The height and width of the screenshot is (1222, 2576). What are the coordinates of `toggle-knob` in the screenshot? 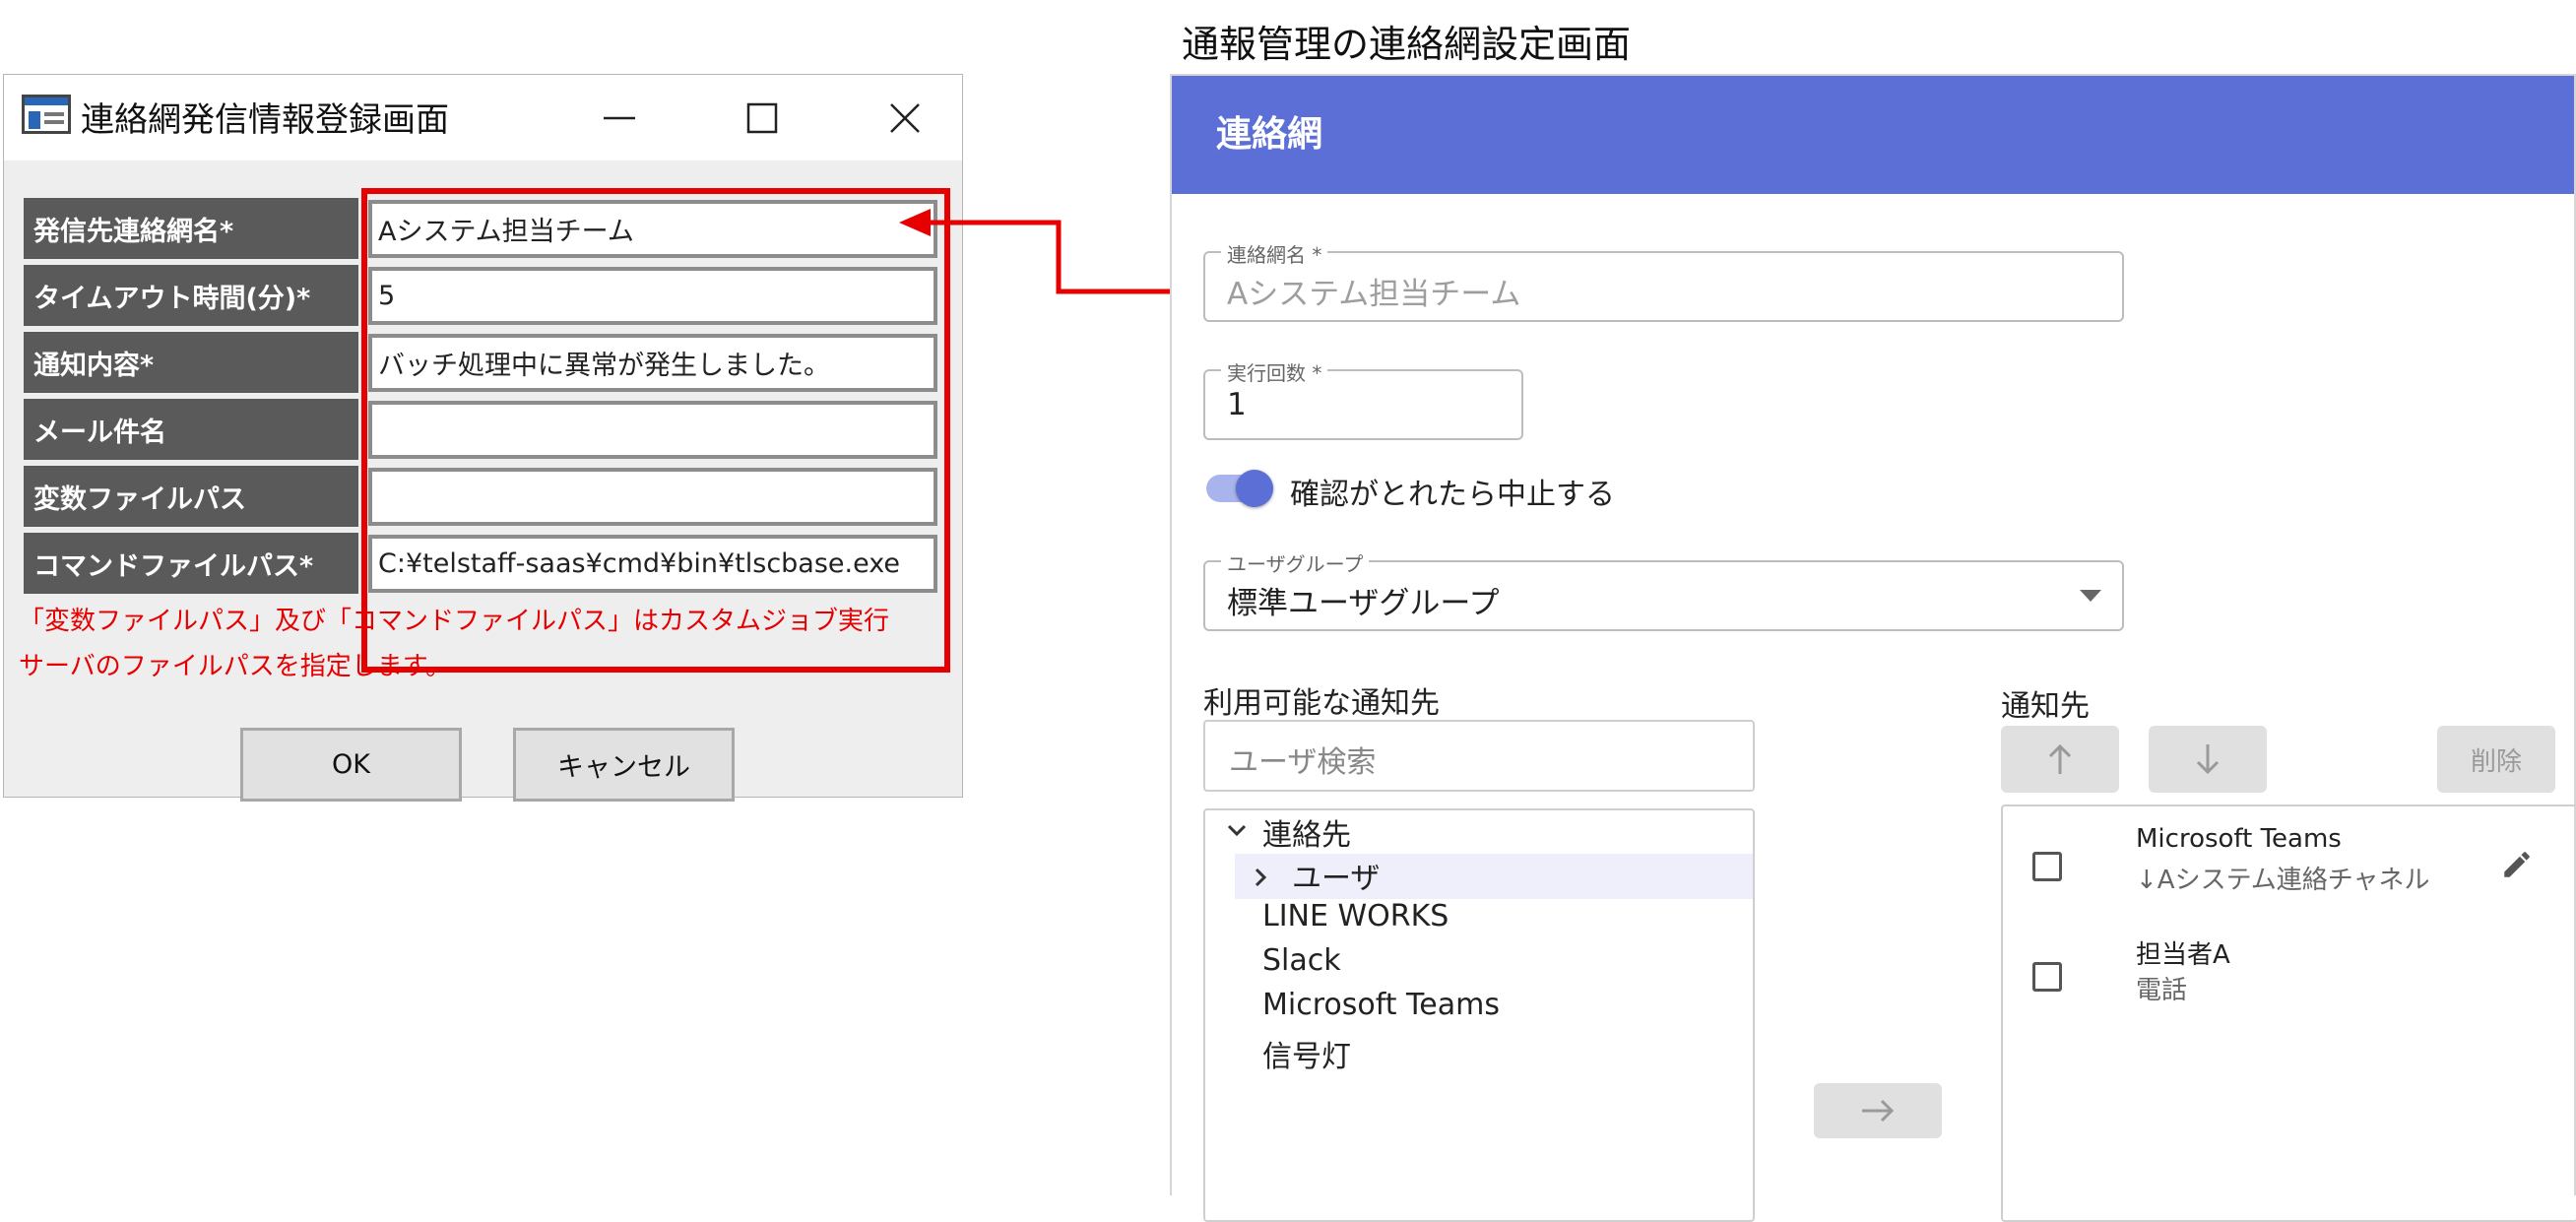 It's located at (1254, 489).